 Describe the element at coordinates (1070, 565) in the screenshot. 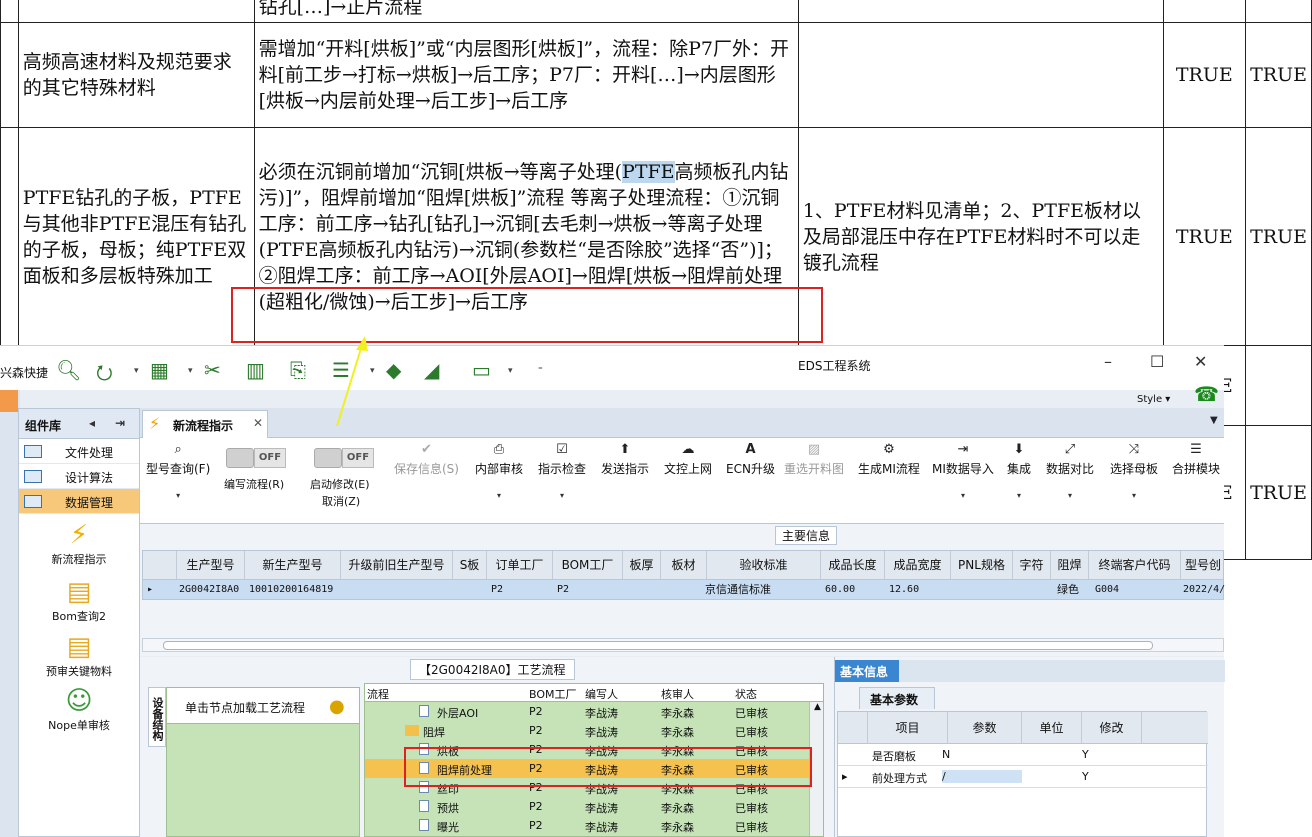

I see `column-header: 阻焊` at that location.